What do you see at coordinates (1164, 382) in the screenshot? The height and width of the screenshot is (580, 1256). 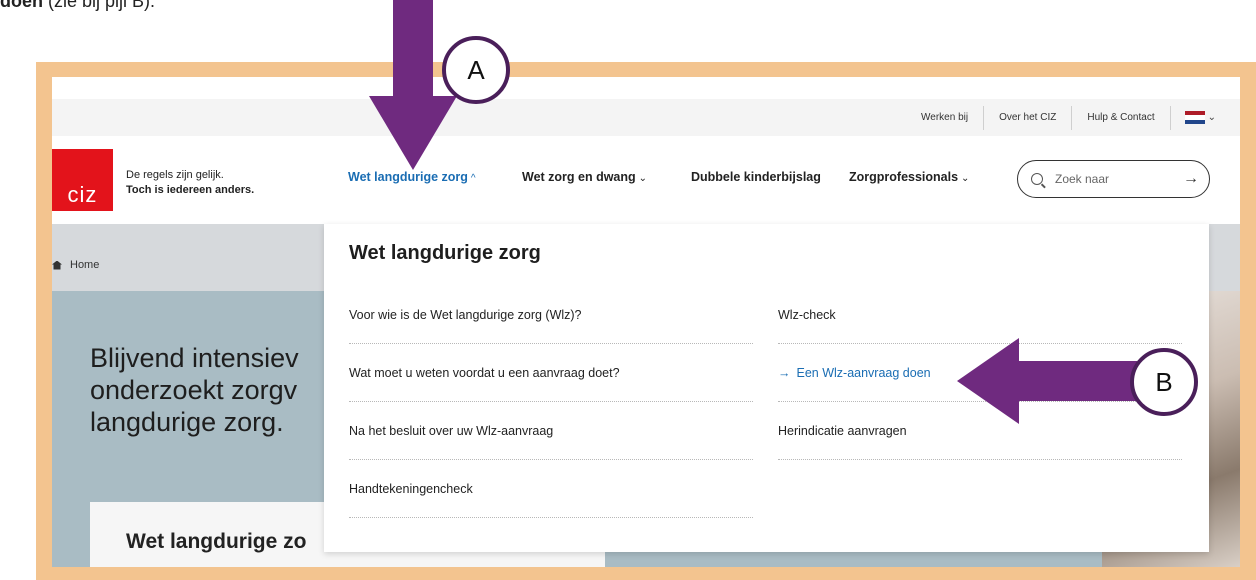 I see `annotation-badge-b: B` at bounding box center [1164, 382].